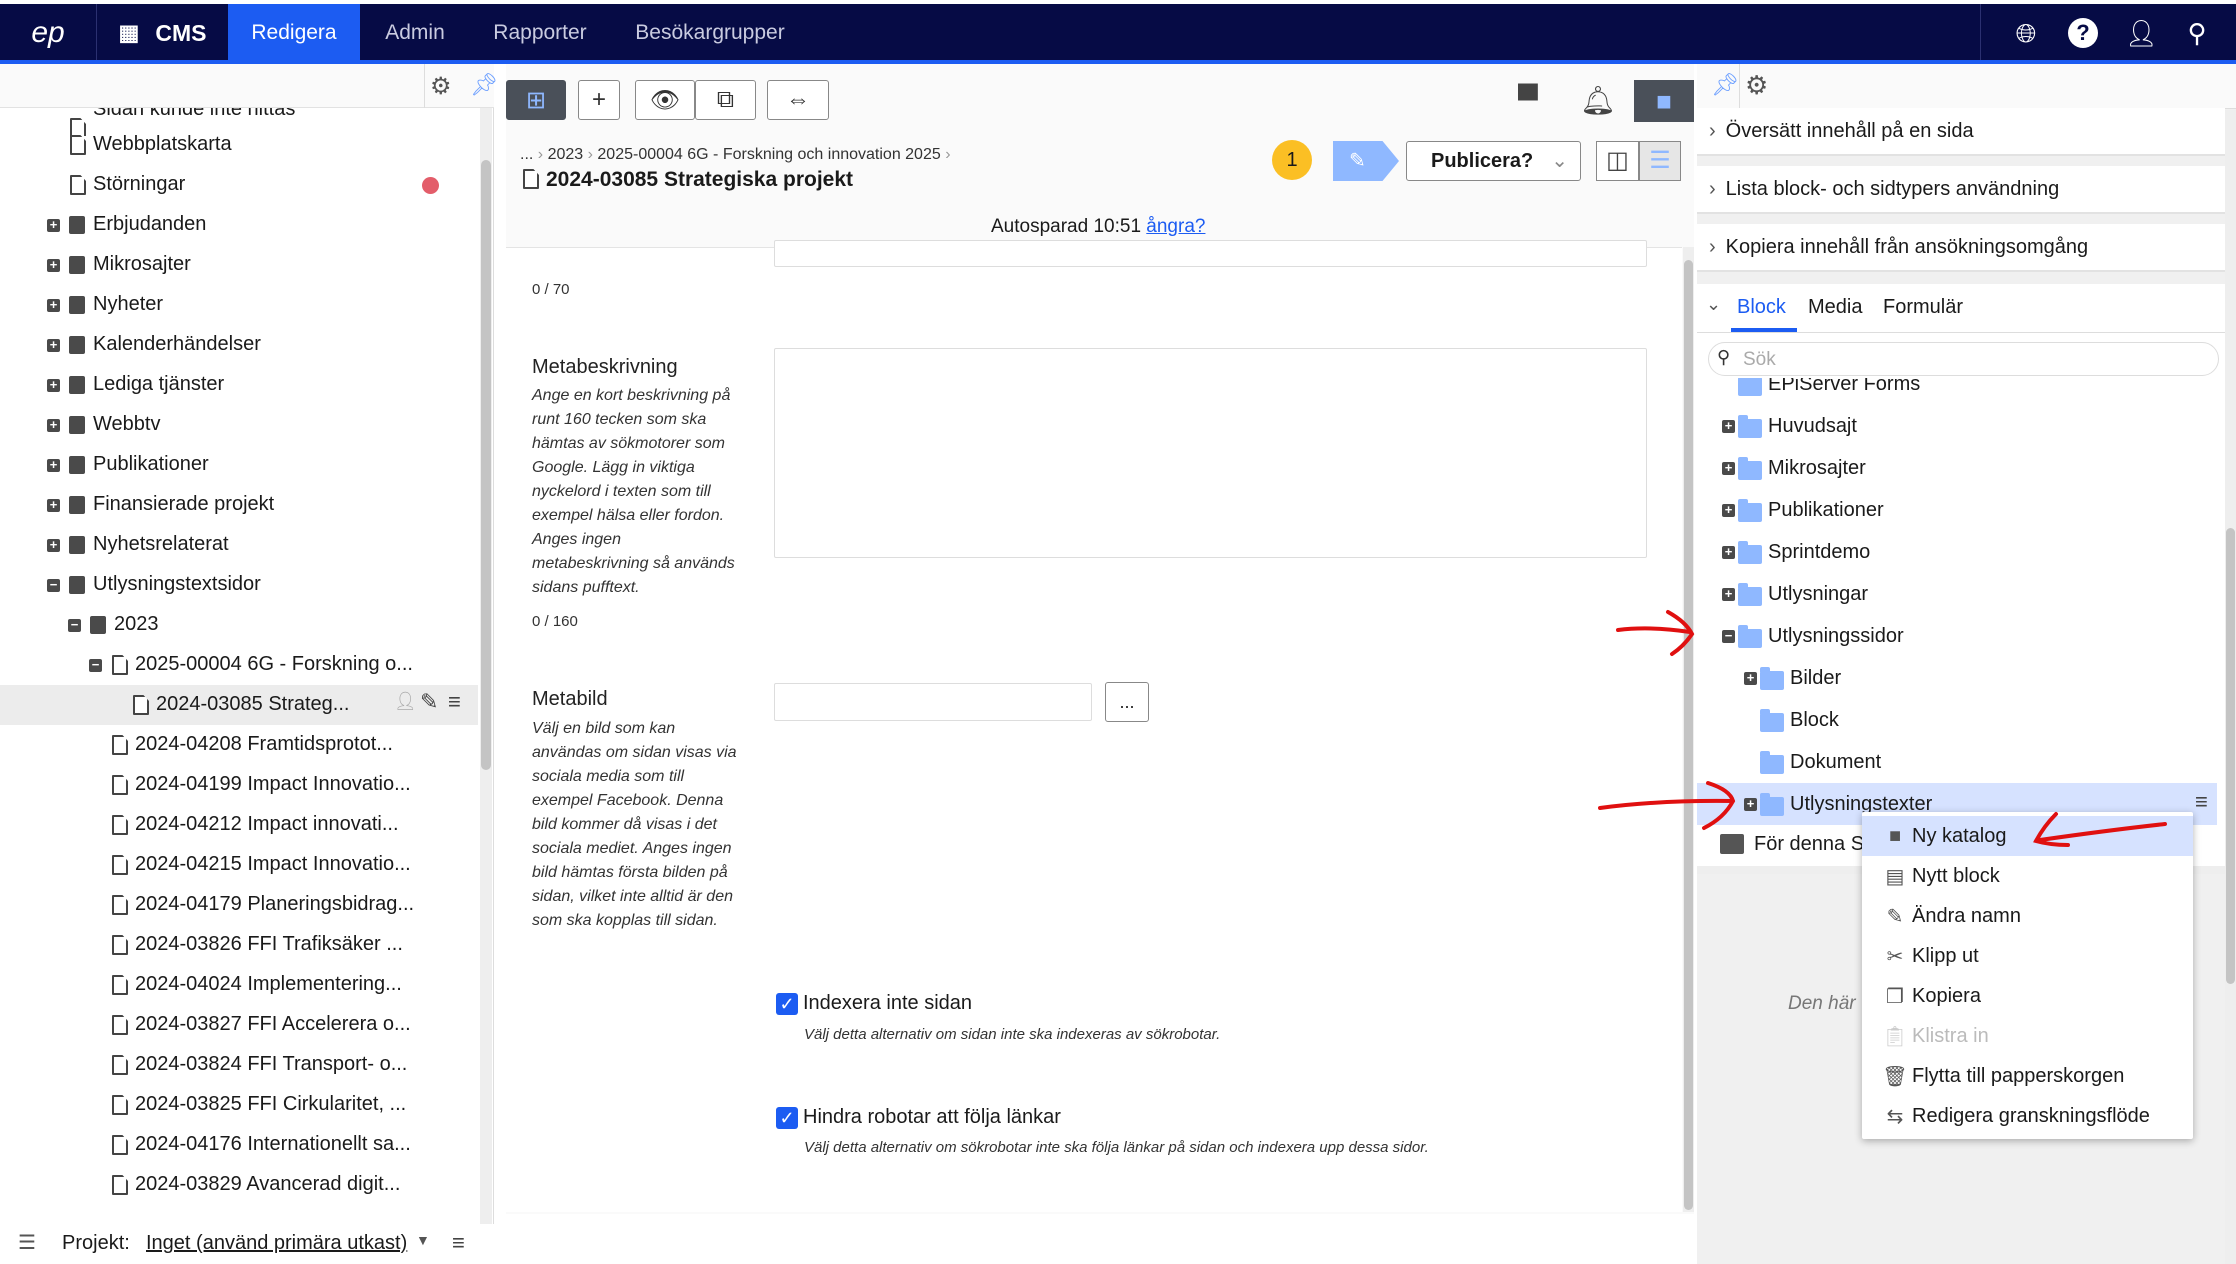  I want to click on annotation-arrow-utlysningstexter, so click(1667, 805).